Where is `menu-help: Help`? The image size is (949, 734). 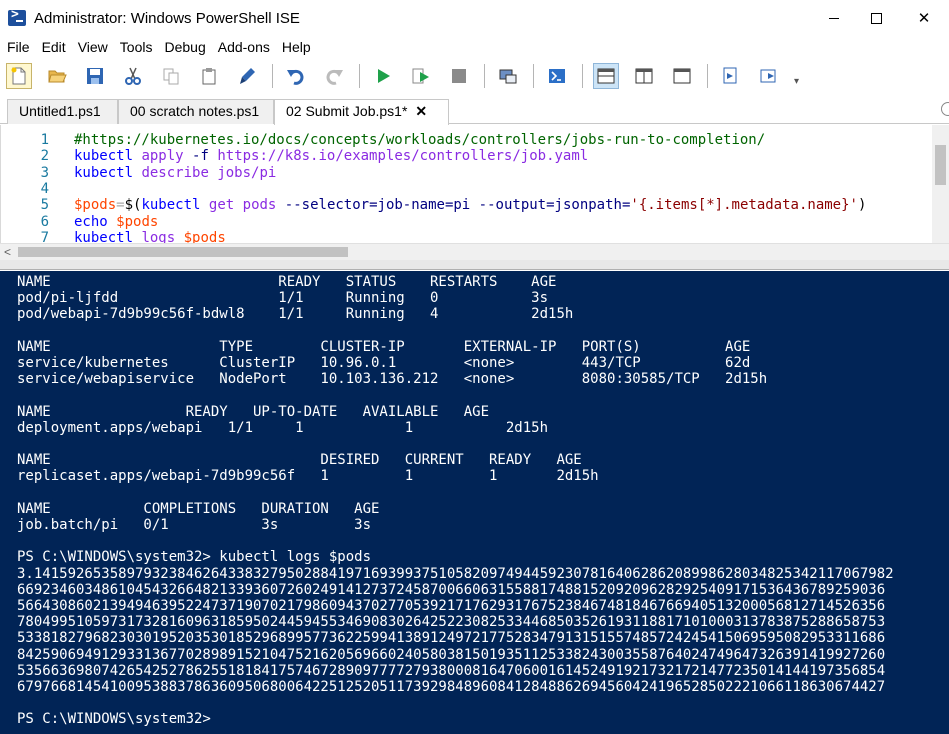
menu-help: Help is located at coordinates (296, 47).